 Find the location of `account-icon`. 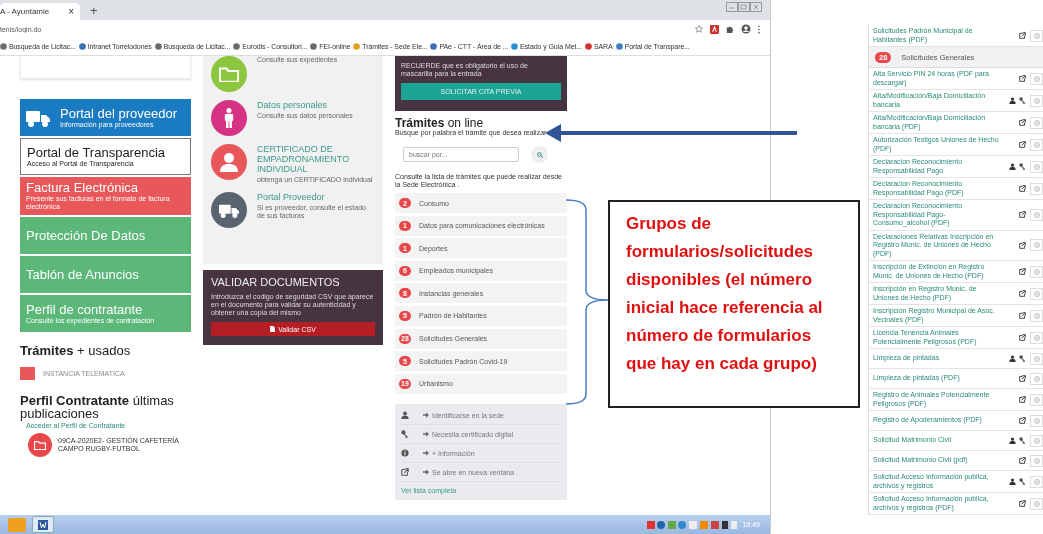

account-icon is located at coordinates (746, 29).